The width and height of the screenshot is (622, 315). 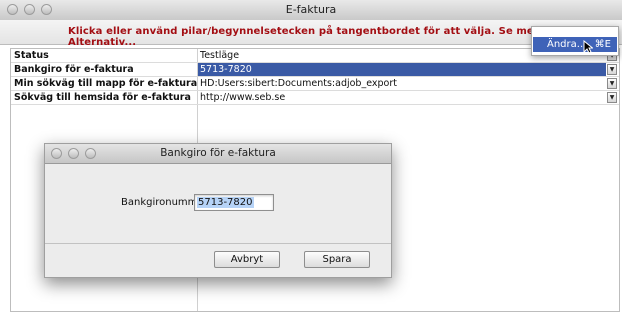 I want to click on bankgiro-input: 5713-7820, so click(x=234, y=202).